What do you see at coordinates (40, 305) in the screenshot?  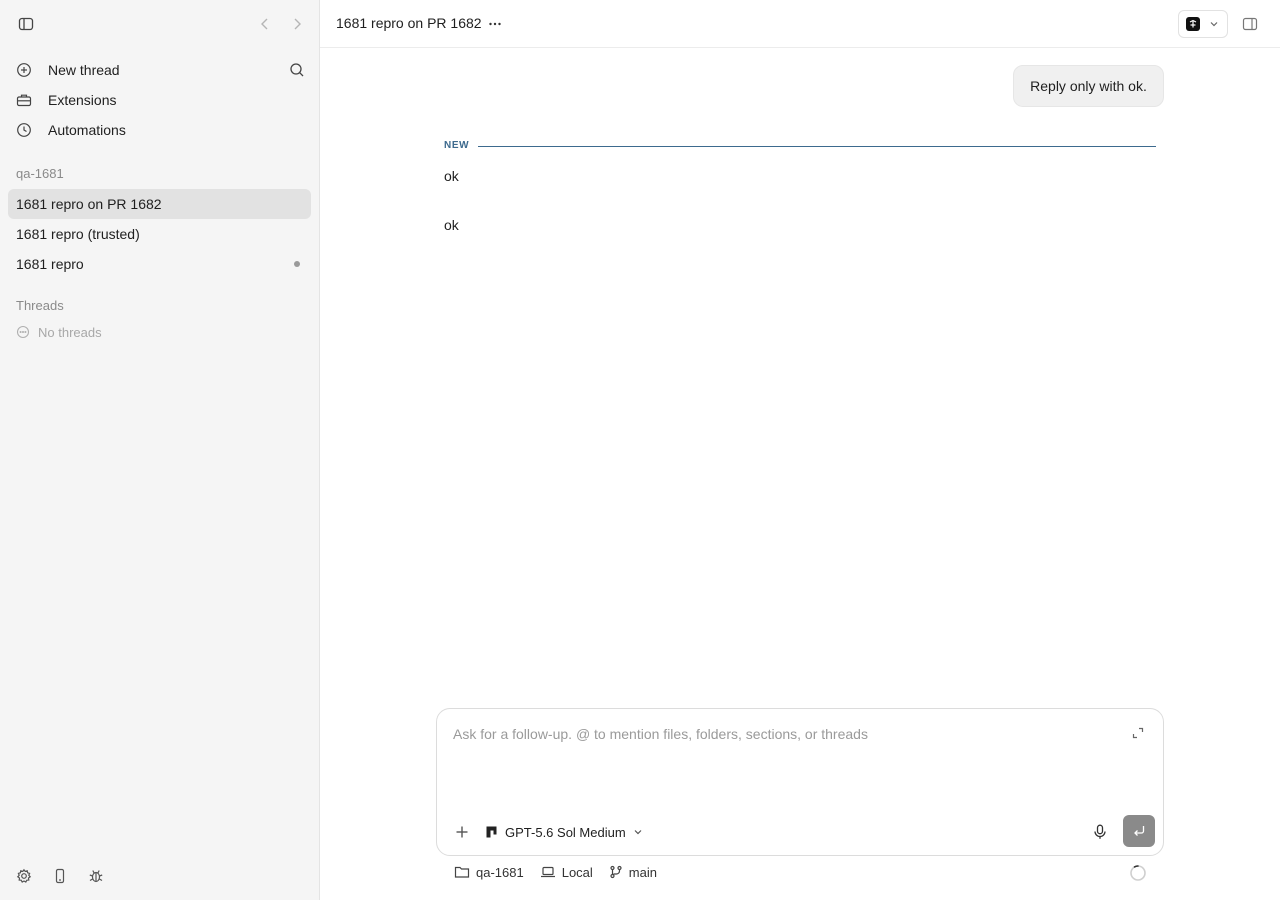 I see `threads-section-label: Threads` at bounding box center [40, 305].